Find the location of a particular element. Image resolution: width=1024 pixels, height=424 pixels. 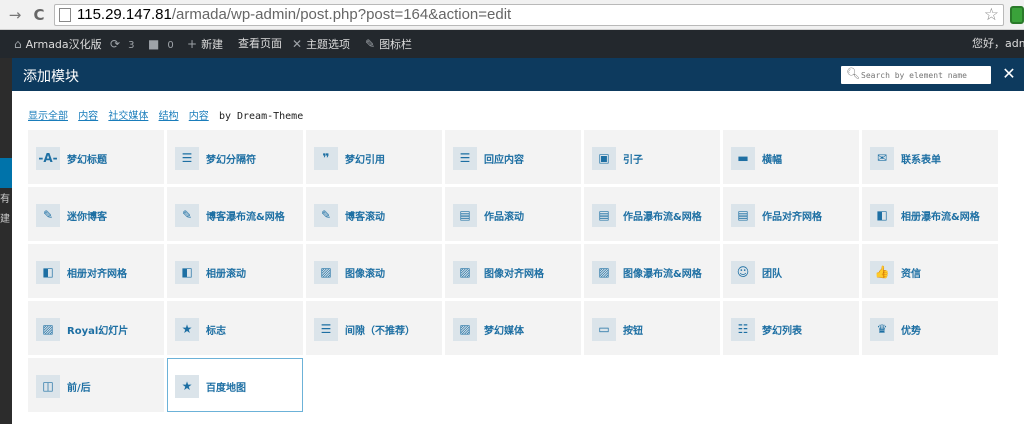

element-label: 团队 is located at coordinates (772, 274).